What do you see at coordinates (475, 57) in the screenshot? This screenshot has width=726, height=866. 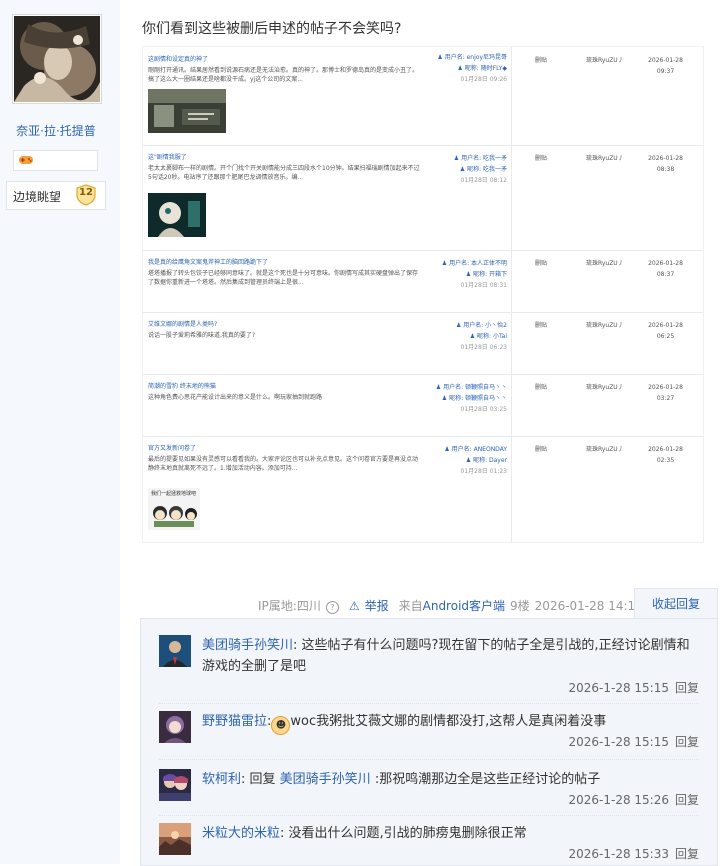 I see `log-row-username: 用户名: enjoy尼玛昆哥` at bounding box center [475, 57].